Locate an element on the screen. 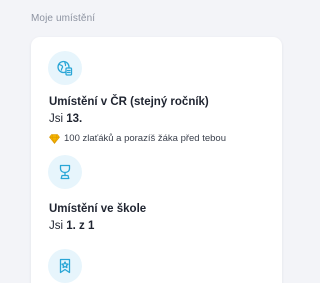 The height and width of the screenshot is (283, 320). national-ranking-reward: 100 zlaťáků a porazíš žáka před tebou is located at coordinates (137, 138).